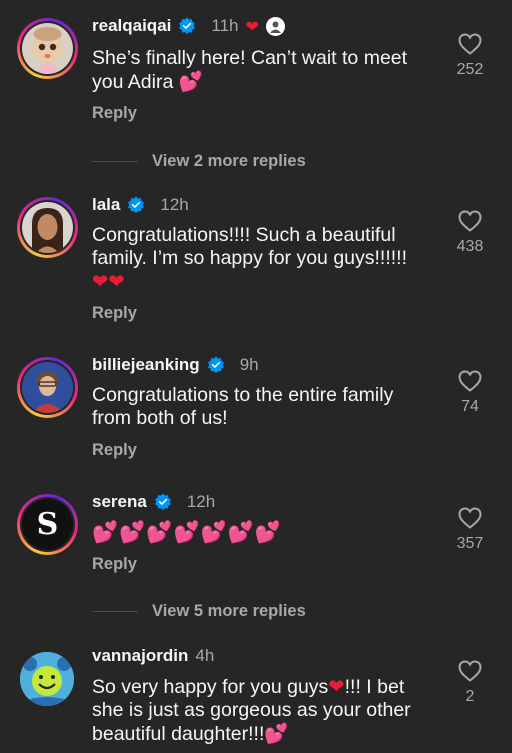 The width and height of the screenshot is (512, 753). What do you see at coordinates (275, 26) in the screenshot?
I see `creator-avatar` at bounding box center [275, 26].